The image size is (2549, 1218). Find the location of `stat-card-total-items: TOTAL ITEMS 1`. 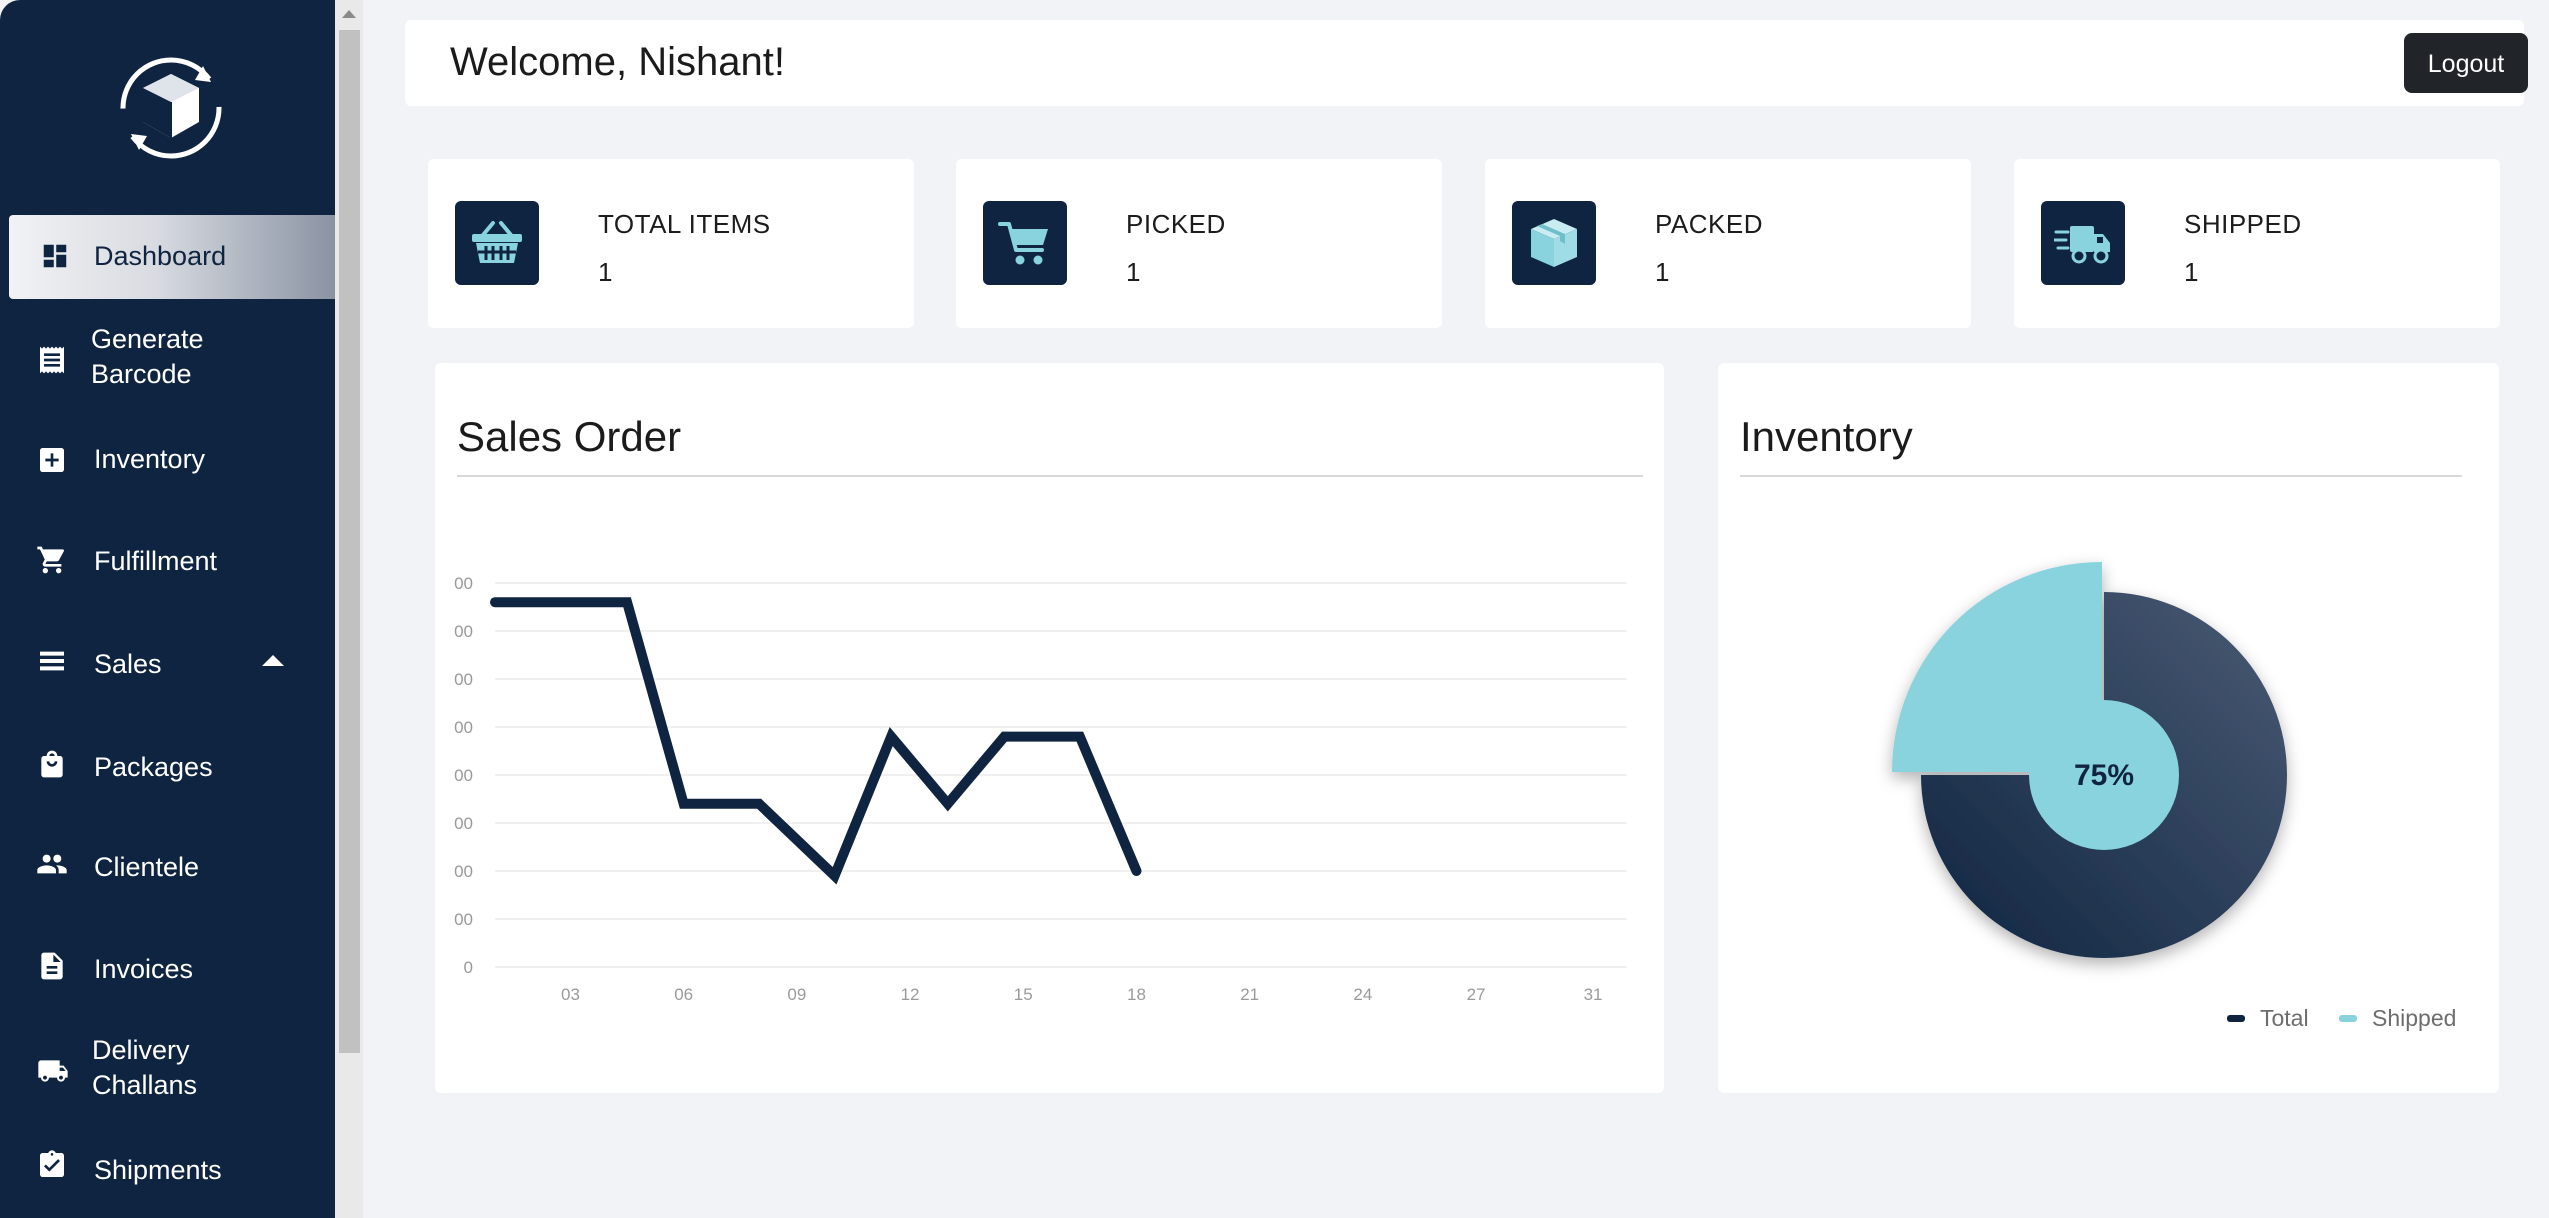

stat-card-total-items: TOTAL ITEMS 1 is located at coordinates (671, 243).